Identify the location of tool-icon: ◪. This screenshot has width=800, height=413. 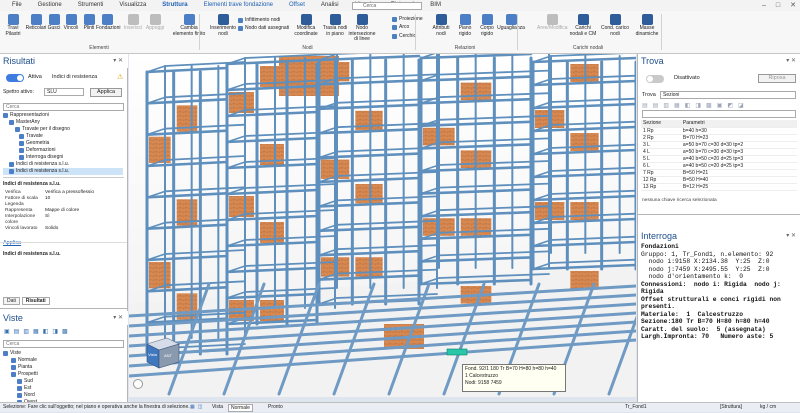
(741, 105).